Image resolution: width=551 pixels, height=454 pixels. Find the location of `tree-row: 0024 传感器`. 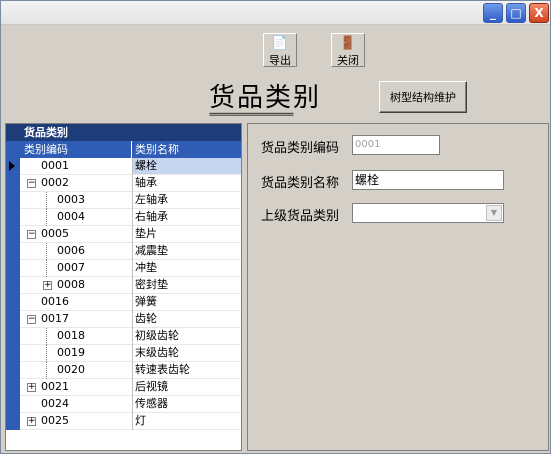

tree-row: 0024 传感器 is located at coordinates (130, 404).